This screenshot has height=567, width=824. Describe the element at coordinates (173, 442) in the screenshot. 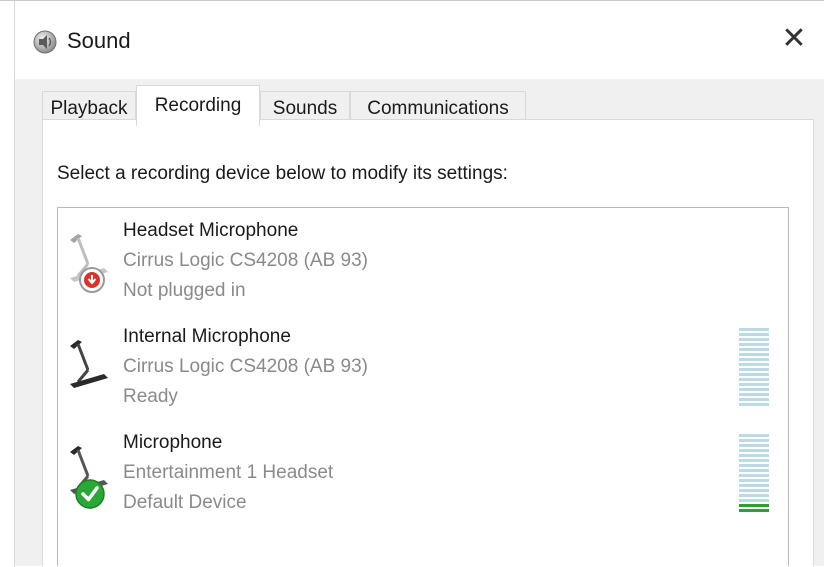

I see `device-name: Microphone` at that location.